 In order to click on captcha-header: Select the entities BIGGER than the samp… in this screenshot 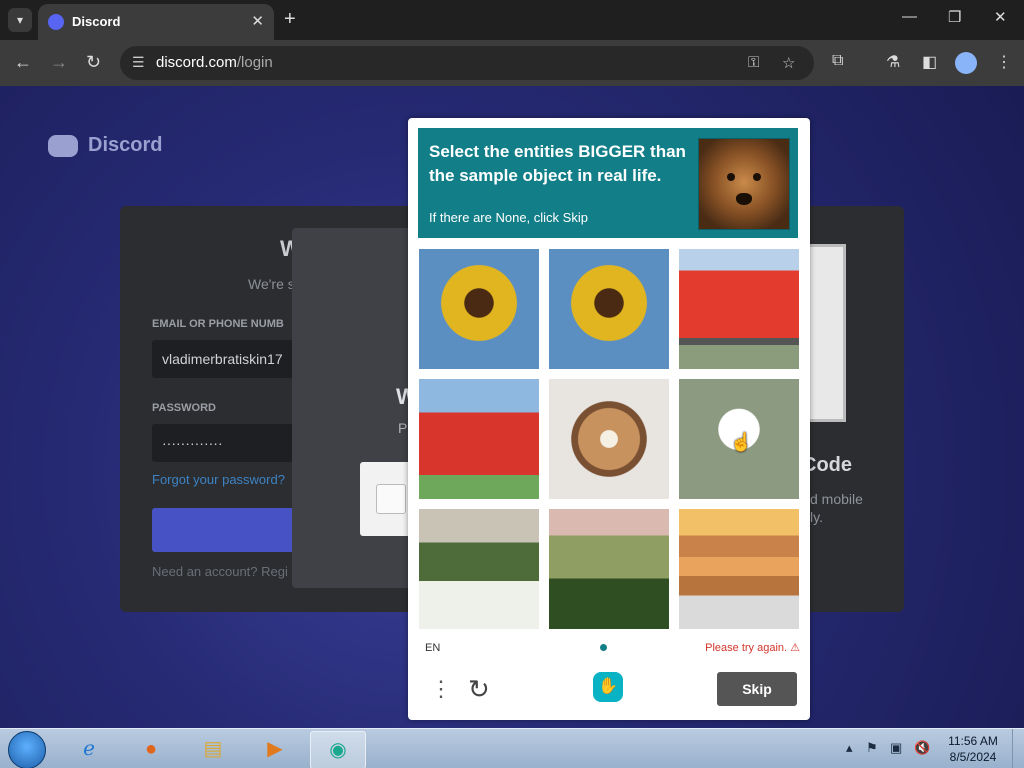, I will do `click(608, 183)`.